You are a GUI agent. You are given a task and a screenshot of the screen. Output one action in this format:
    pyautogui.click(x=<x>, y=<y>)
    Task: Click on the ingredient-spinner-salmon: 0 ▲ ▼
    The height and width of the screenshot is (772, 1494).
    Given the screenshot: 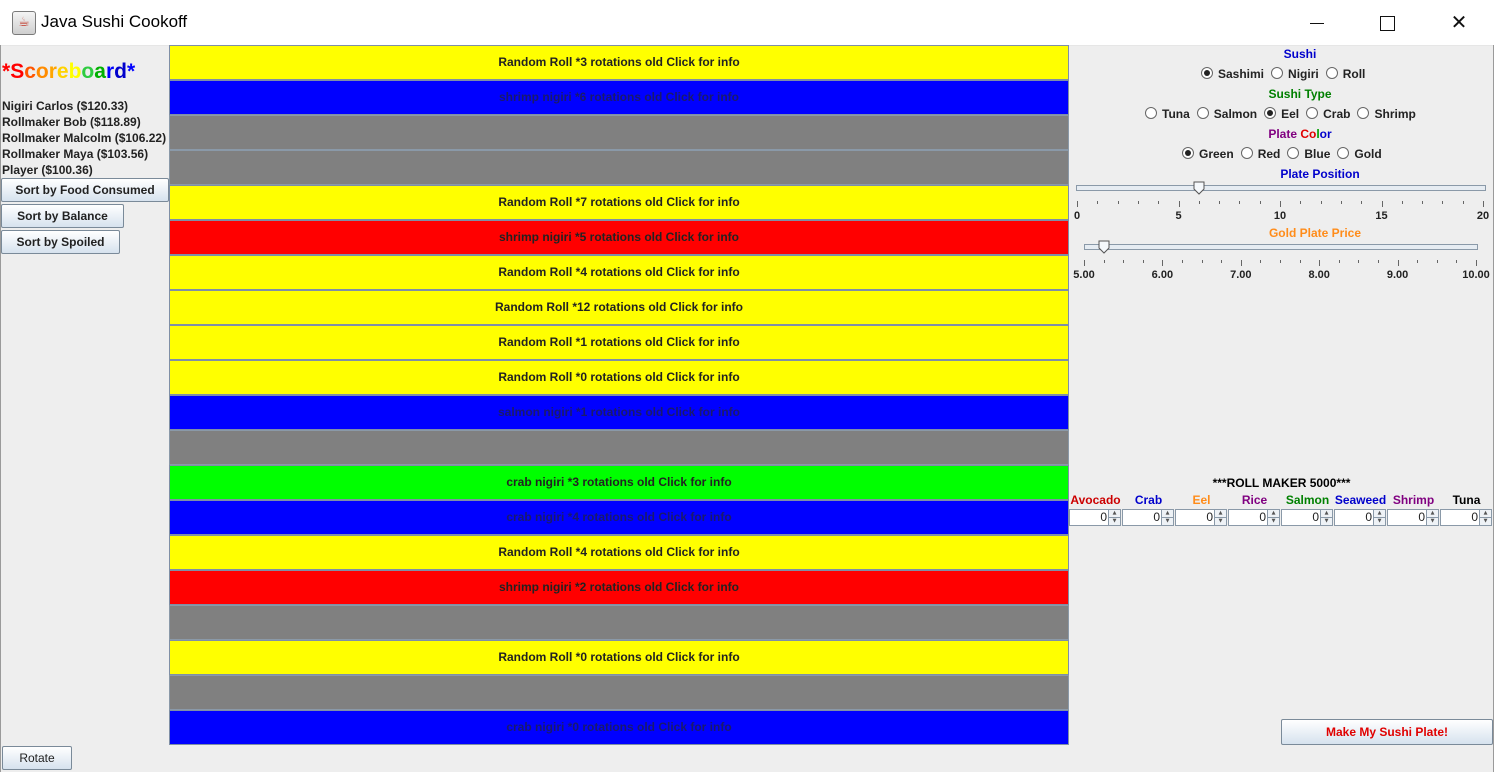 What is the action you would take?
    pyautogui.click(x=1307, y=517)
    